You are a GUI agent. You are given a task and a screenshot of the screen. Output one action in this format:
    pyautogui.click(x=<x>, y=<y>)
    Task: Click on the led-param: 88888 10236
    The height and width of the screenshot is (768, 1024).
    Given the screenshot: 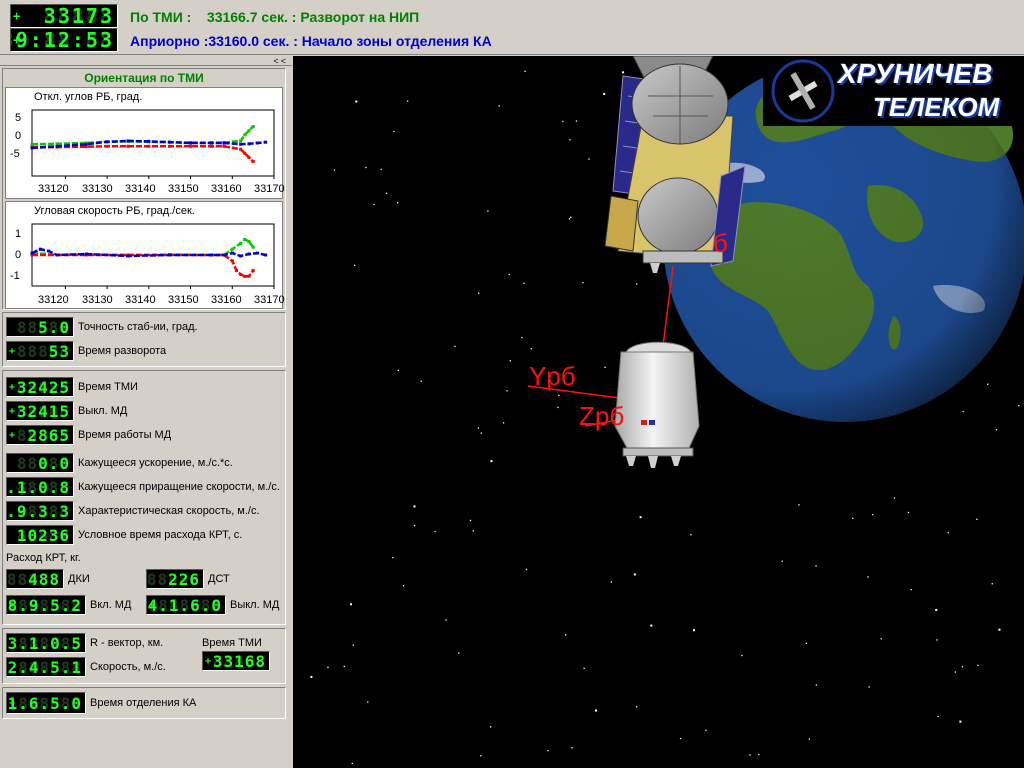 What is the action you would take?
    pyautogui.click(x=40, y=535)
    